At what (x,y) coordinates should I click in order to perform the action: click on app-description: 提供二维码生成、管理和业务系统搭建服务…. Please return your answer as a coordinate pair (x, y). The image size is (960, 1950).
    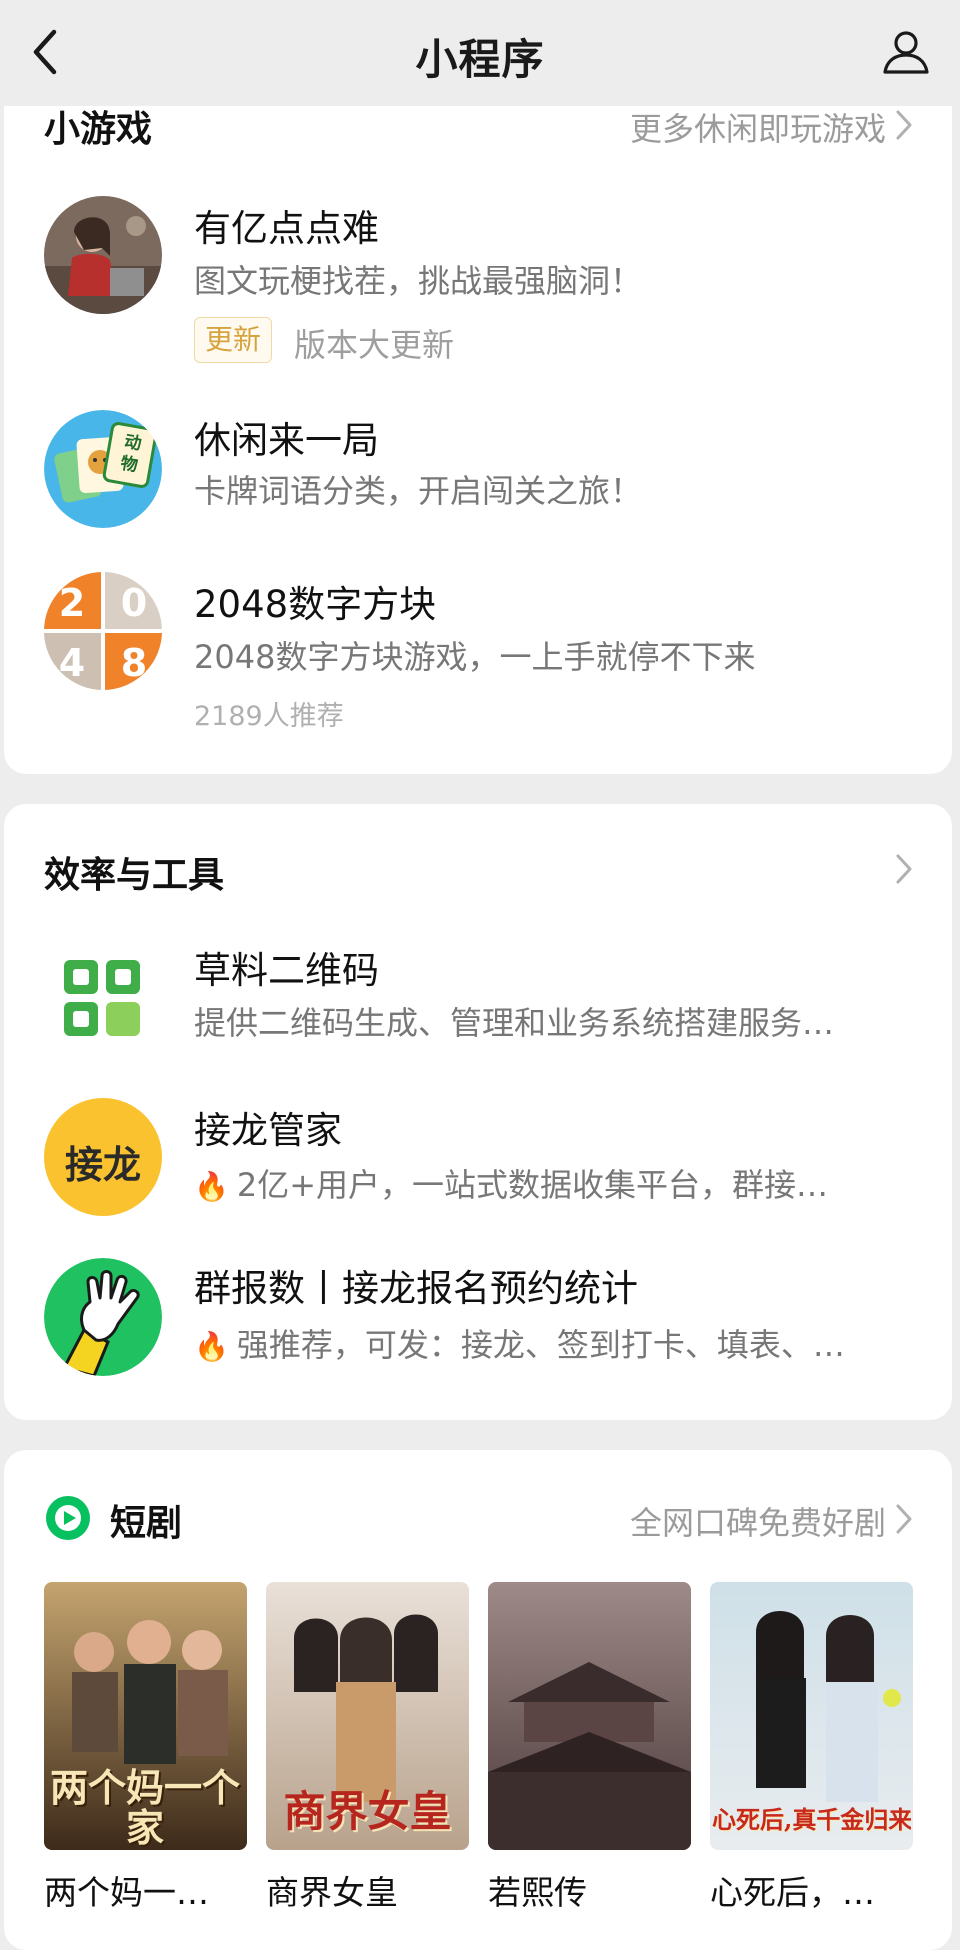
    Looking at the image, I should click on (514, 1023).